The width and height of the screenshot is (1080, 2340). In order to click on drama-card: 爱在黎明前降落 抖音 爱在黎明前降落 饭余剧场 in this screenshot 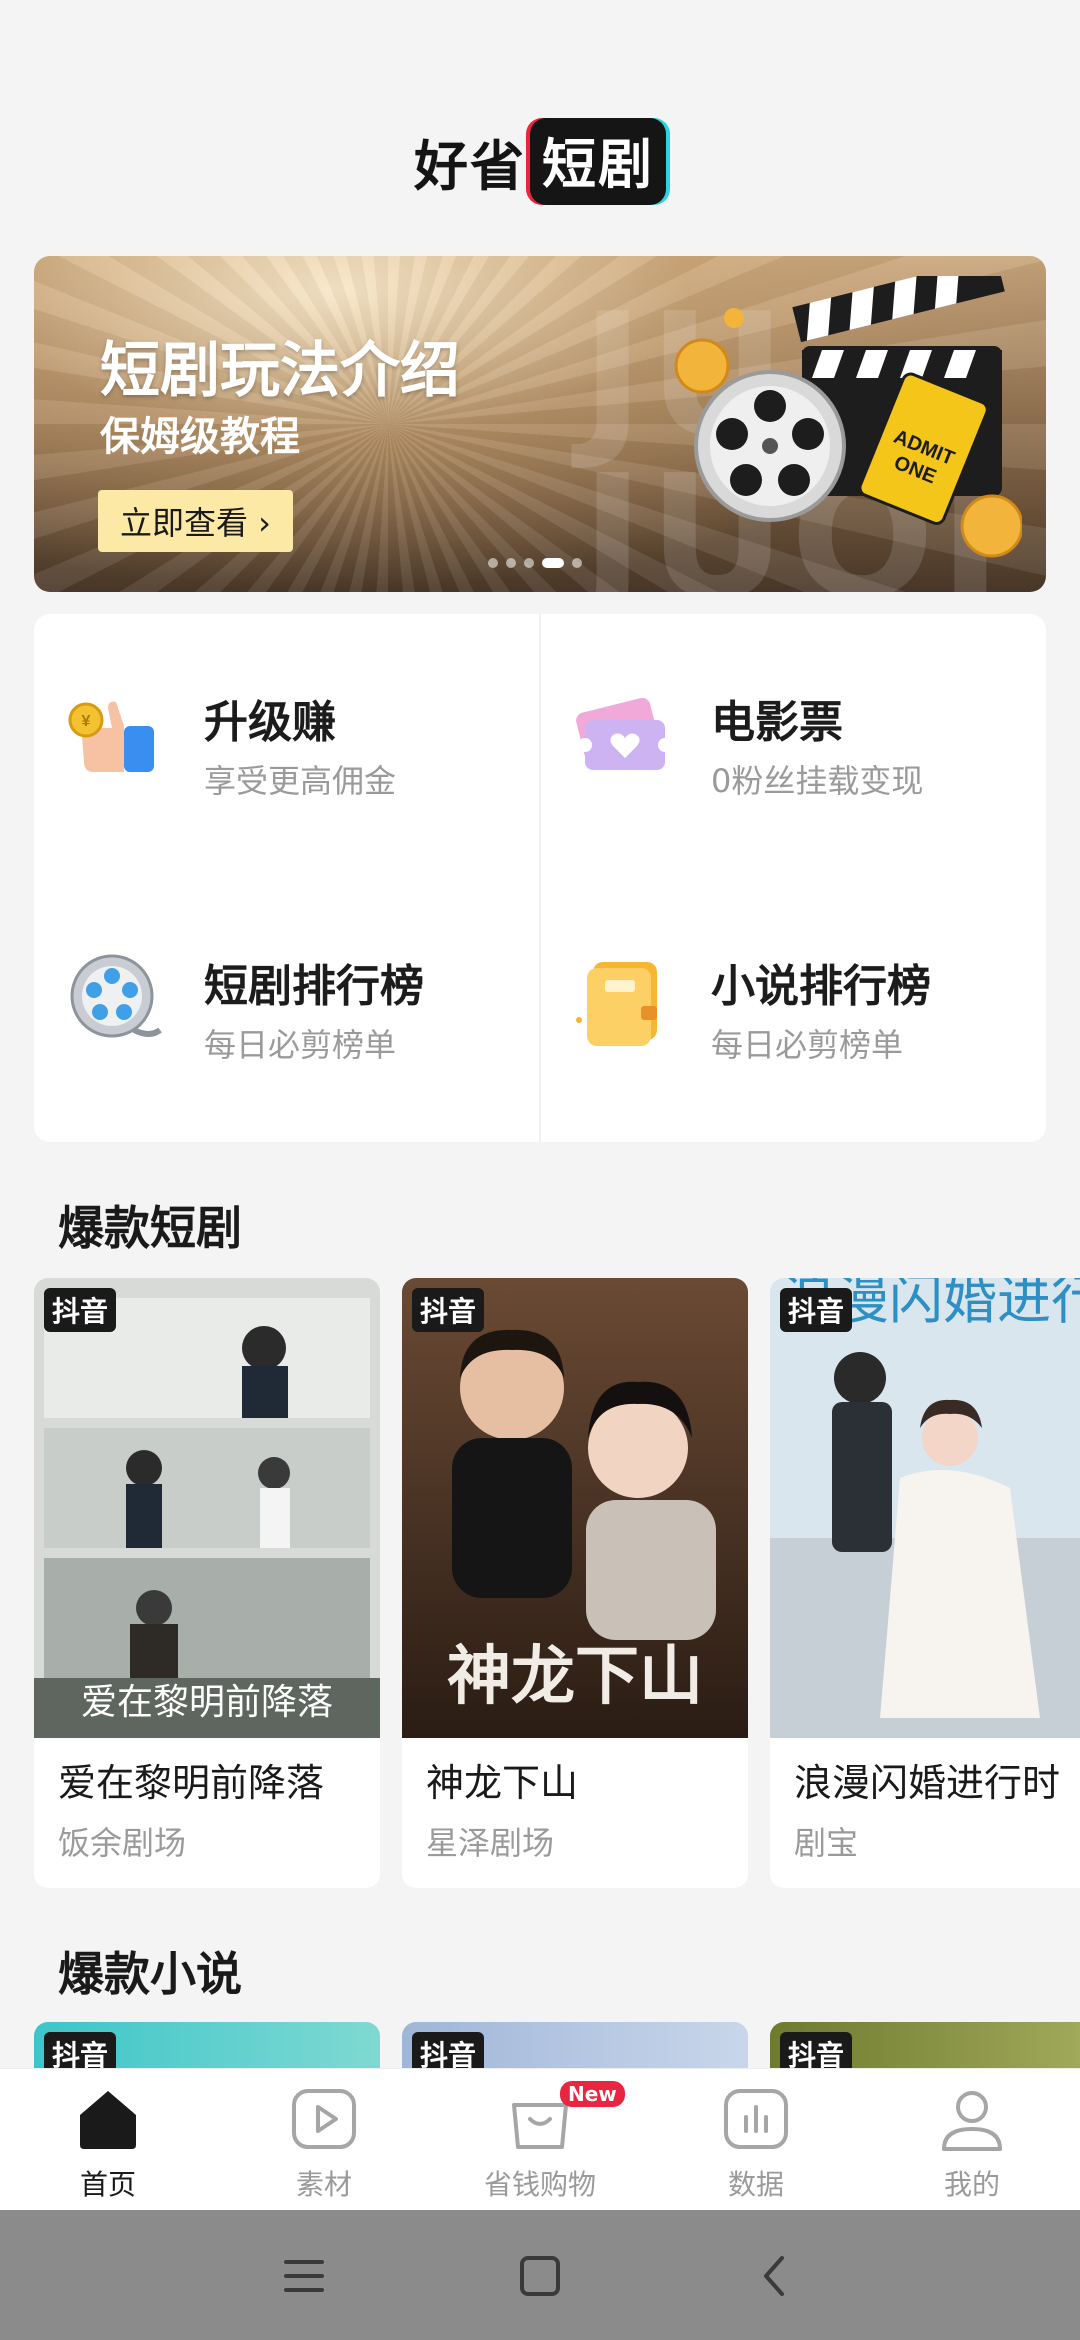, I will do `click(207, 1583)`.